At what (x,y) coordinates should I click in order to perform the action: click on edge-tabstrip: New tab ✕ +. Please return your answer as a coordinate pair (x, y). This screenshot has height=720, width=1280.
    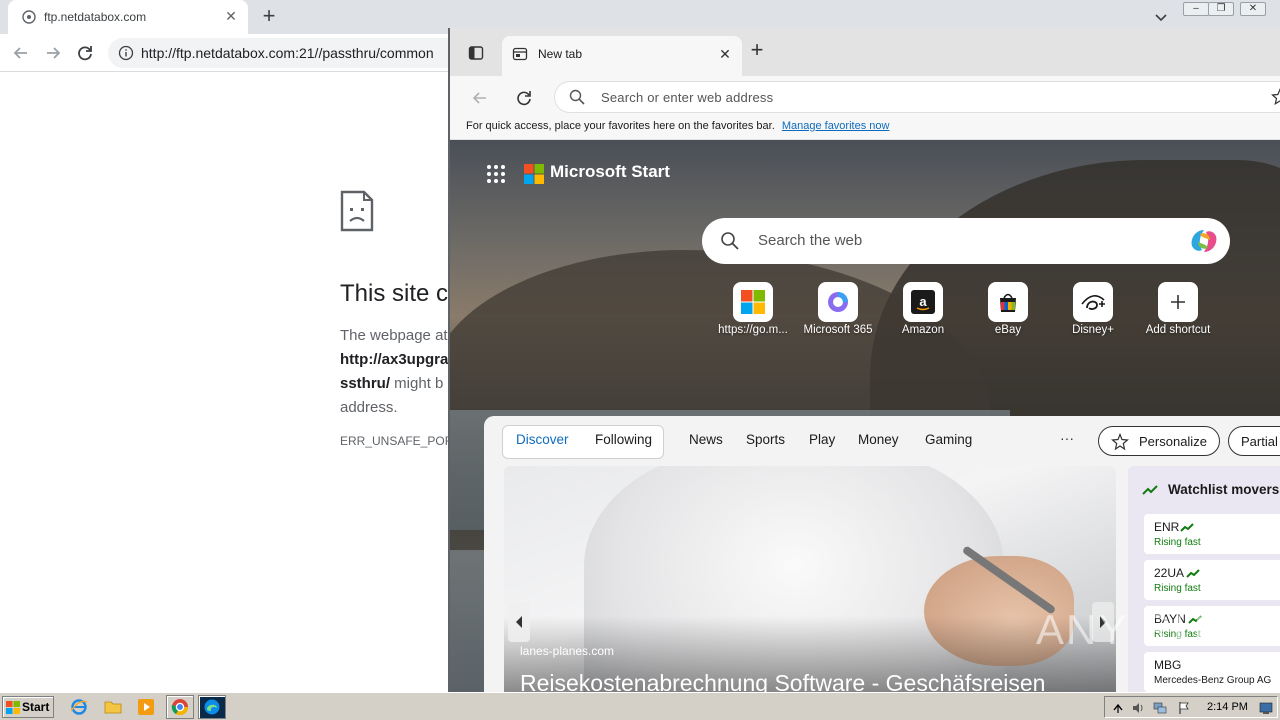
    Looking at the image, I should click on (865, 52).